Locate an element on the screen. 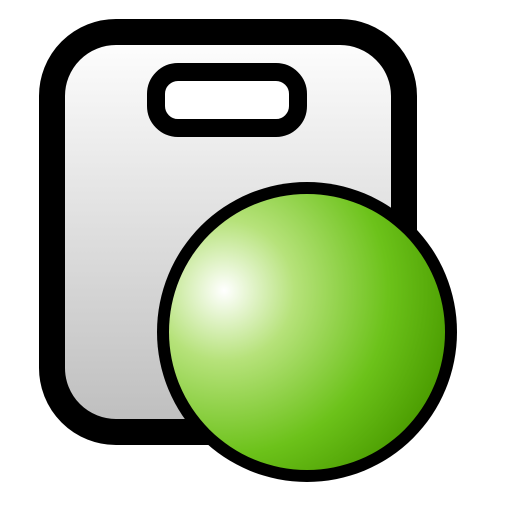 The width and height of the screenshot is (512, 512). handle-slot-icon is located at coordinates (227, 100).